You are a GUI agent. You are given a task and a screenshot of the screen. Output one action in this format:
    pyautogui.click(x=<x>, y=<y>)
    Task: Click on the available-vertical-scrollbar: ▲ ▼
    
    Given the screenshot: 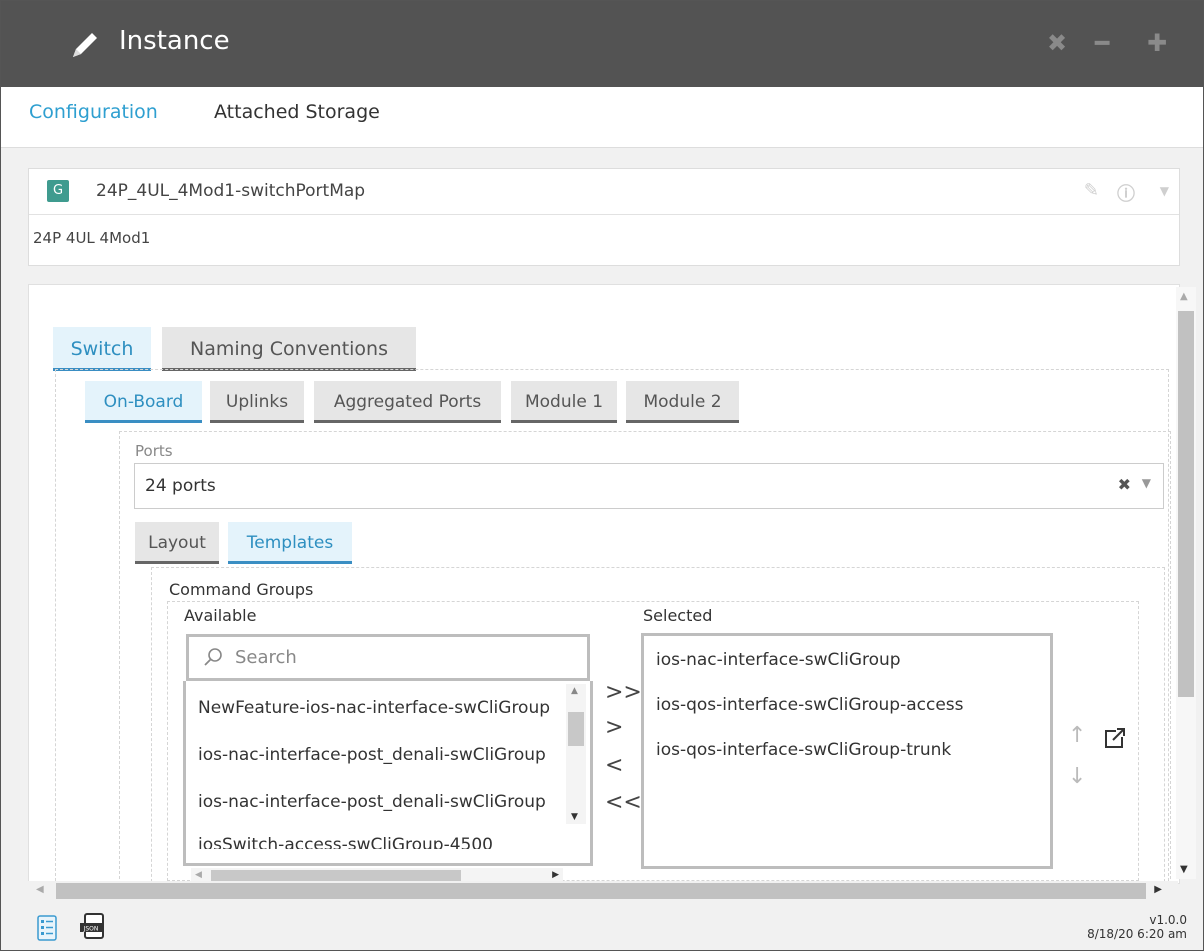 What is the action you would take?
    pyautogui.click(x=576, y=754)
    